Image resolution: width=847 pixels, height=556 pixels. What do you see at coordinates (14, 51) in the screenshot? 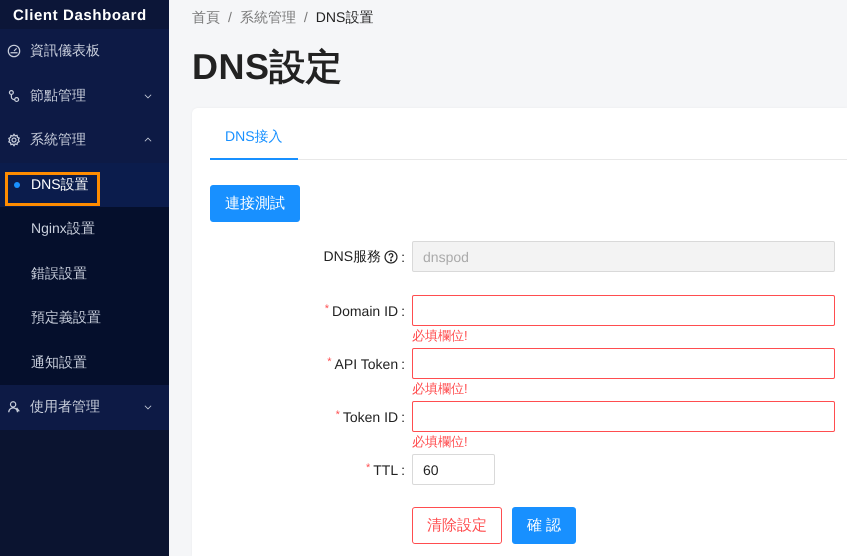
I see `gauge-icon` at bounding box center [14, 51].